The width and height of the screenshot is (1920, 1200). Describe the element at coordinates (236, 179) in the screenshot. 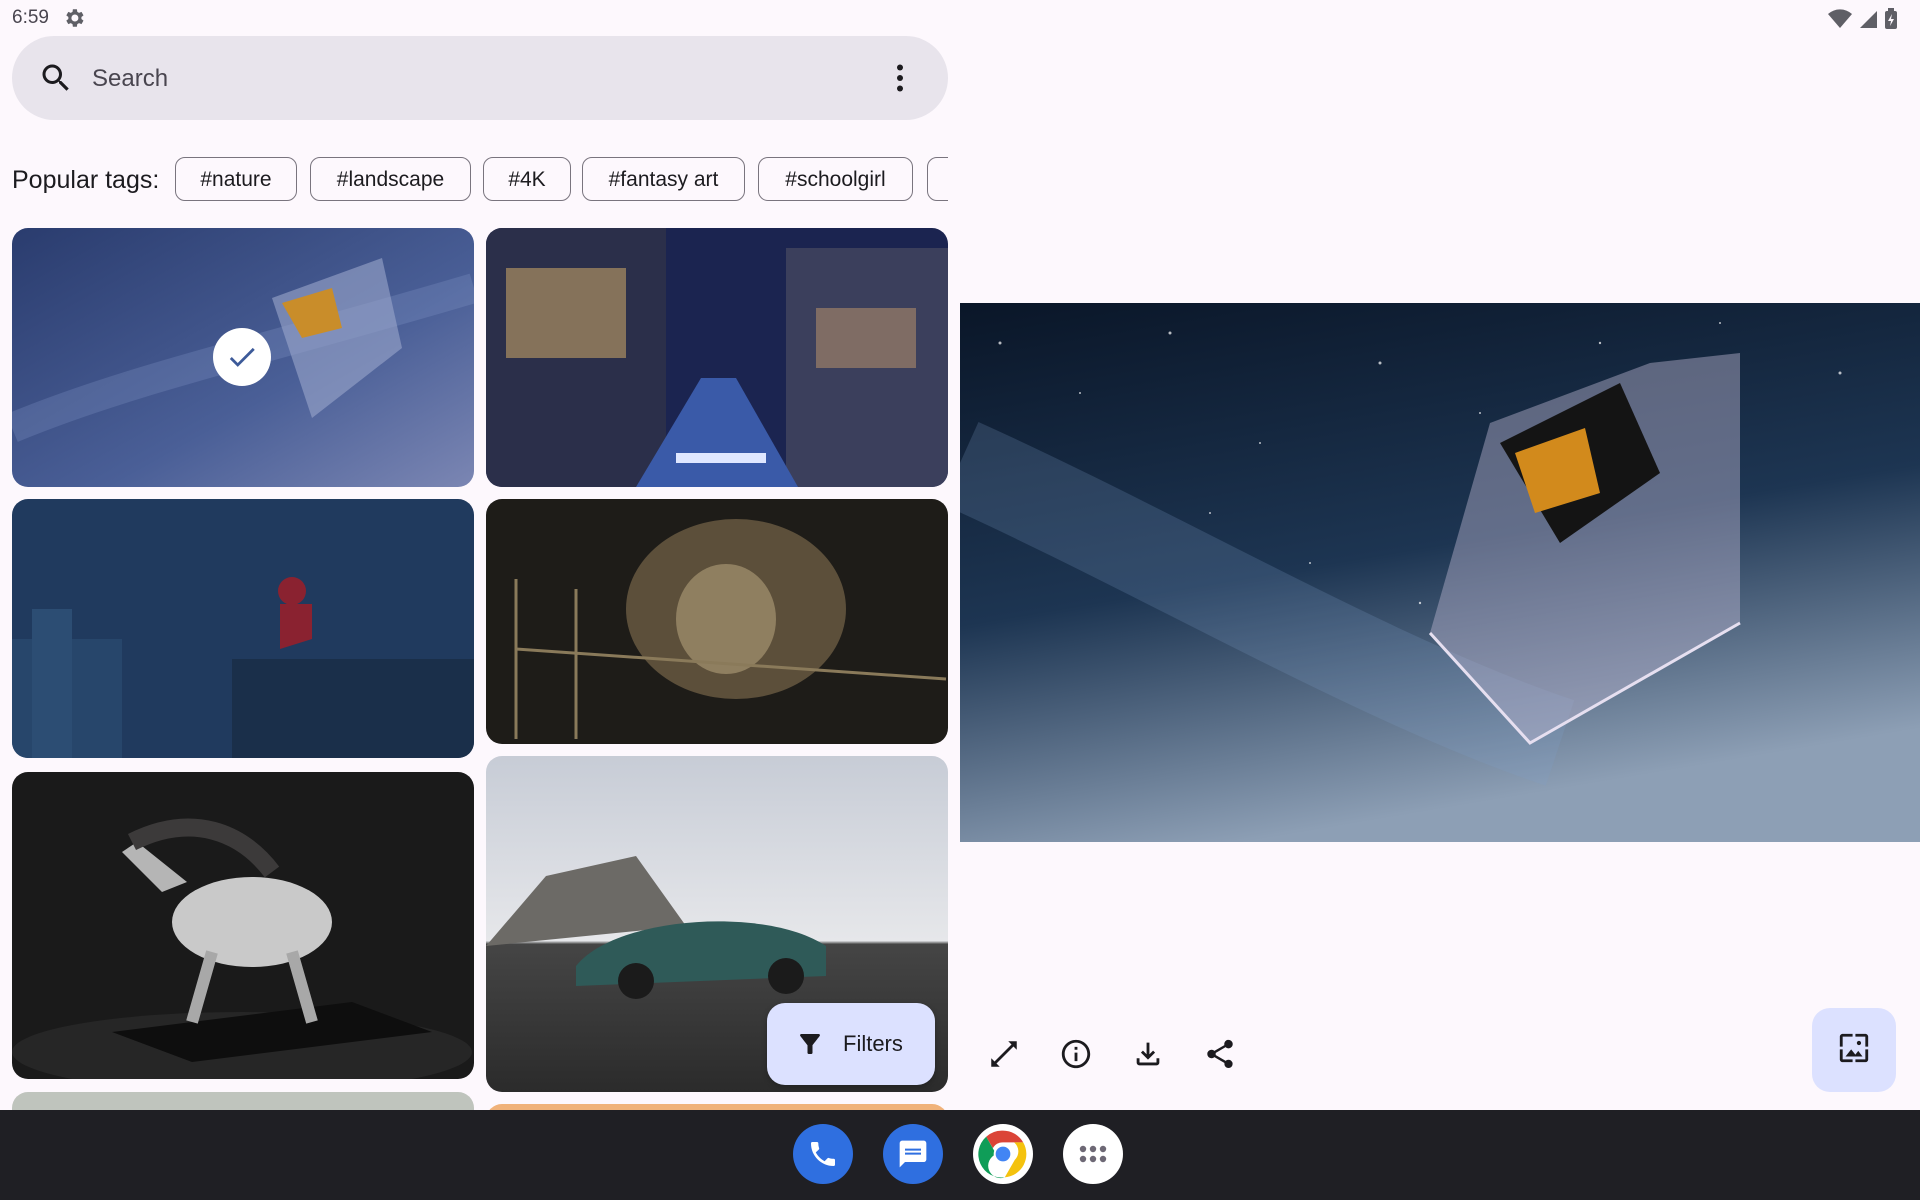

I see `tag-chip: #nature` at that location.